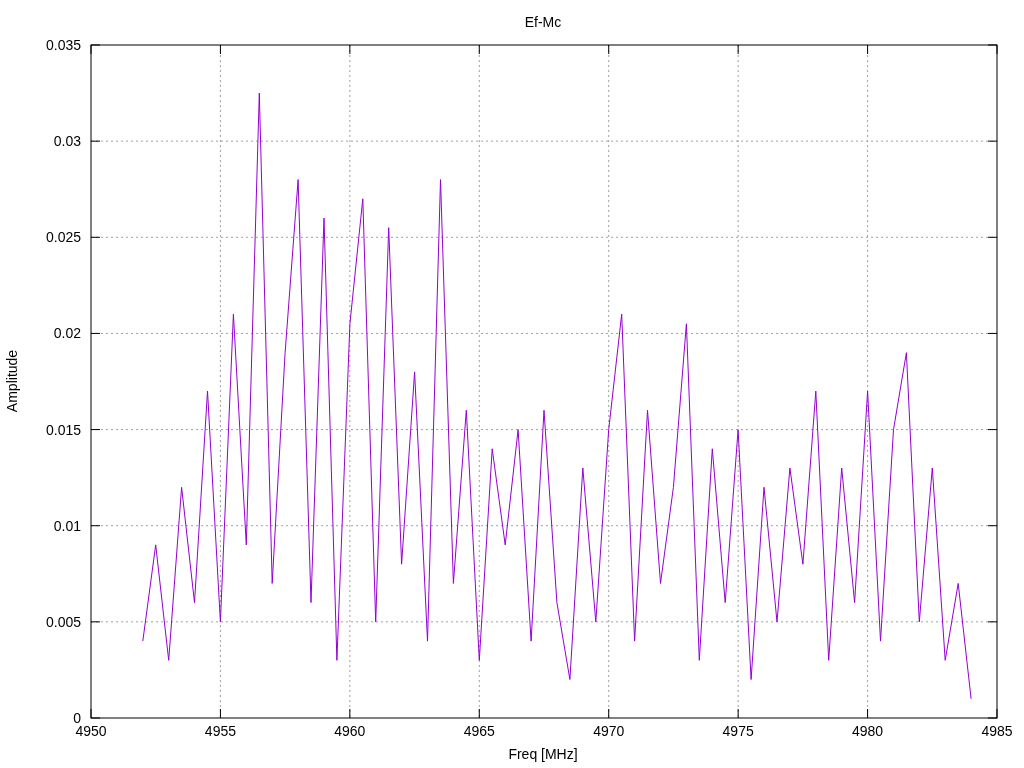  Describe the element at coordinates (738, 731) in the screenshot. I see `axis-tick-label: 4975` at that location.